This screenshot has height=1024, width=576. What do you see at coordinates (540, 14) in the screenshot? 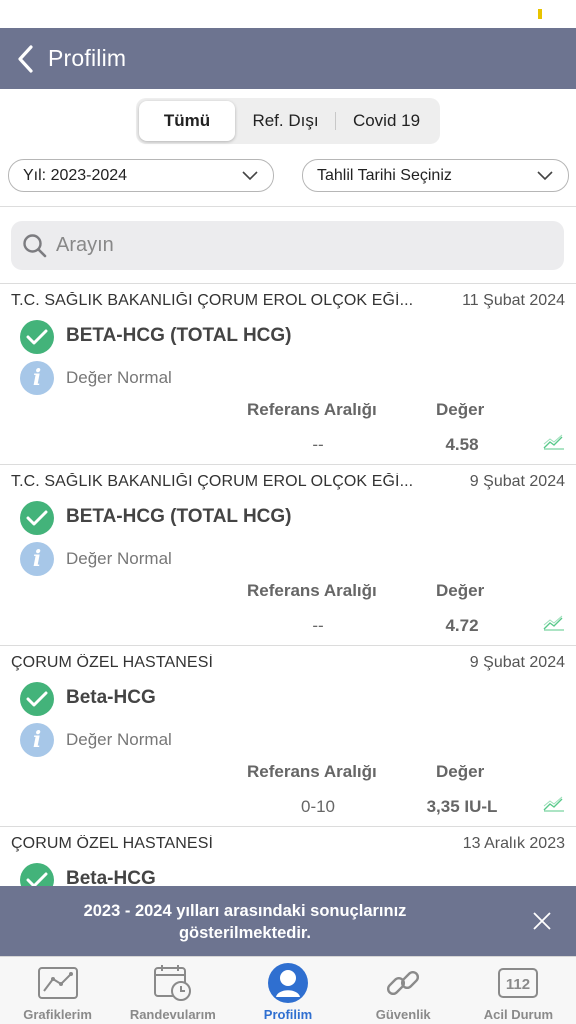
I see `battery-indicator-icon` at bounding box center [540, 14].